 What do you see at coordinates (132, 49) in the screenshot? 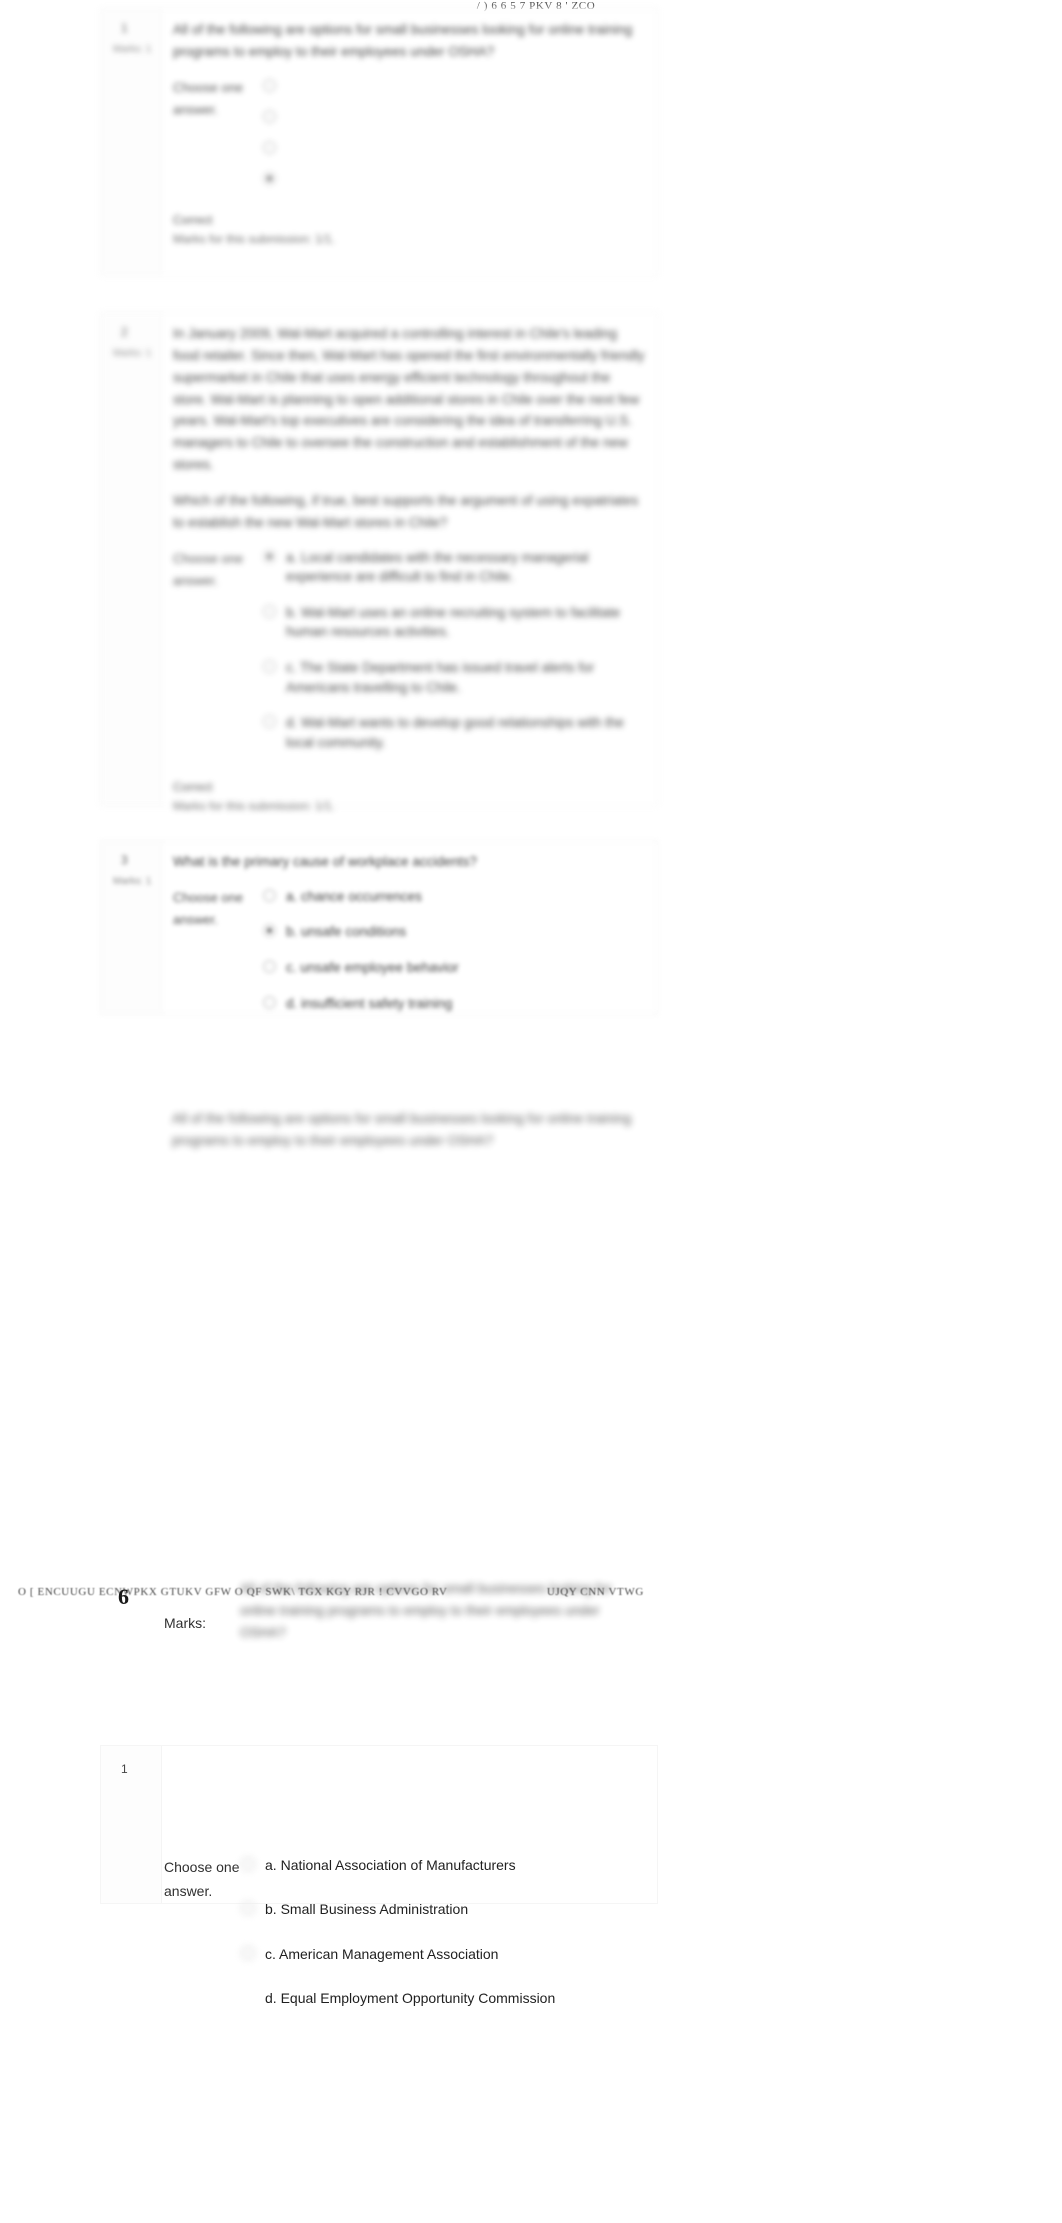
I see `question-marks-1: Marks: 1` at bounding box center [132, 49].